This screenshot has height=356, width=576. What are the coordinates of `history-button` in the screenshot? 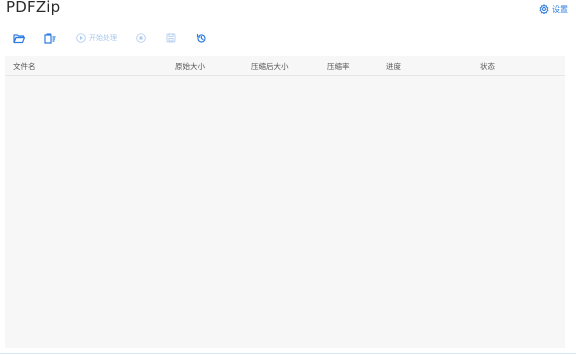 It's located at (201, 38).